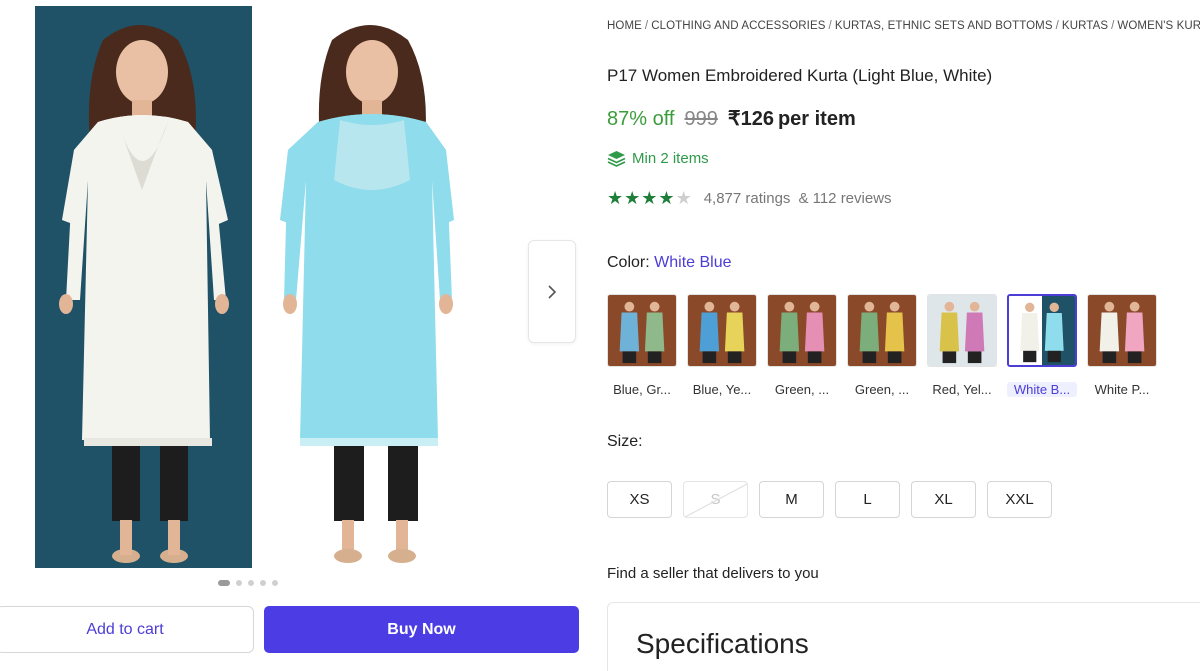 This screenshot has height=671, width=1200. Describe the element at coordinates (624, 26) in the screenshot. I see `breadcrumb-link: HOME` at that location.